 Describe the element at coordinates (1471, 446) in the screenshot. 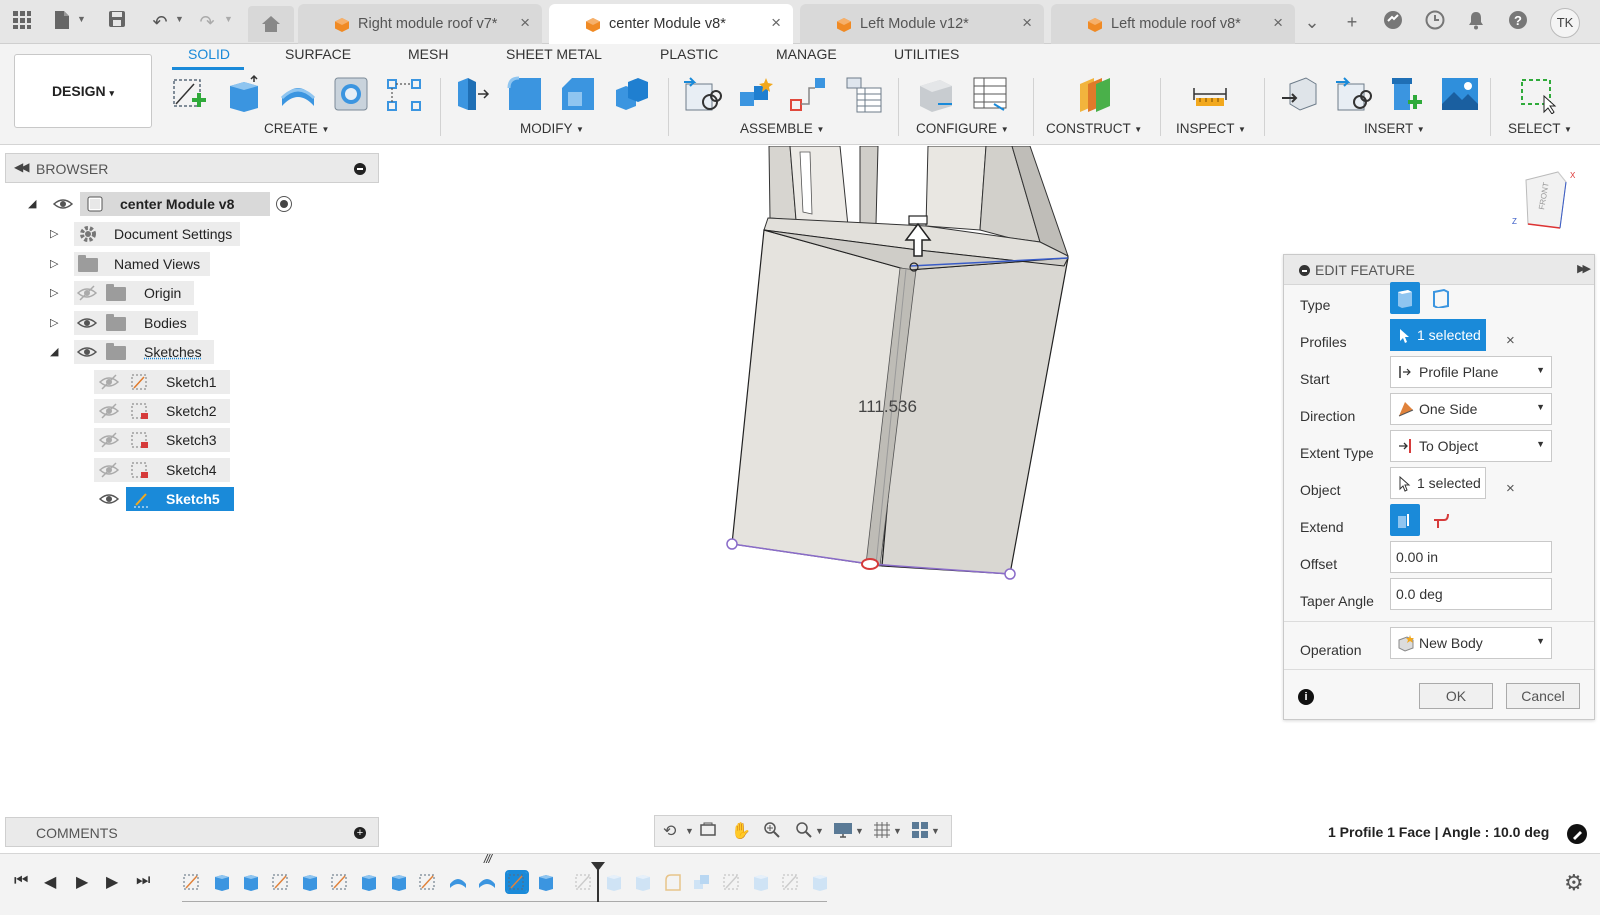

I see `extent-type-dropdown: To Object ▼` at that location.